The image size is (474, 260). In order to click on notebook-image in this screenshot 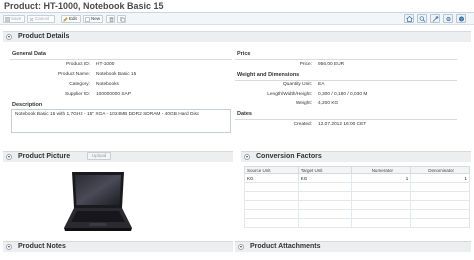, I will do `click(98, 201)`.